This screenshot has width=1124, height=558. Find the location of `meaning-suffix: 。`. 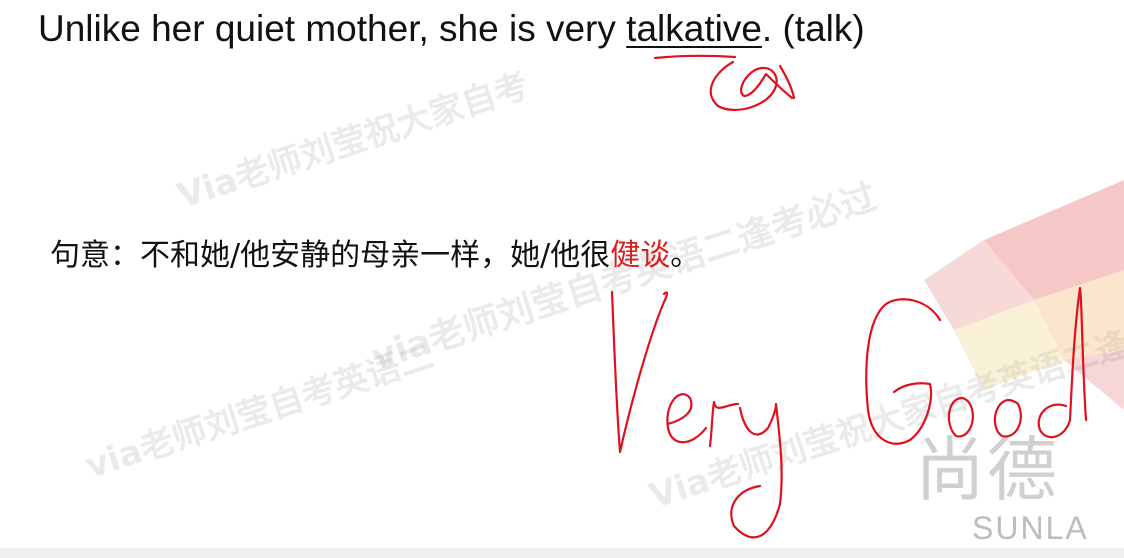

meaning-suffix: 。 is located at coordinates (685, 255).